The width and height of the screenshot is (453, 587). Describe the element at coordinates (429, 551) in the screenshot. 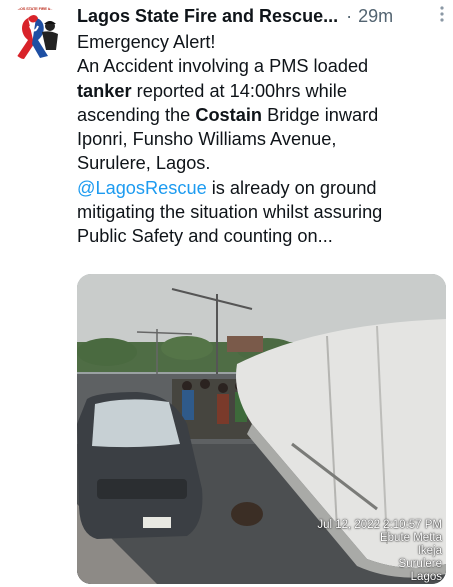

I see `stamp-line: Ikeja` at that location.